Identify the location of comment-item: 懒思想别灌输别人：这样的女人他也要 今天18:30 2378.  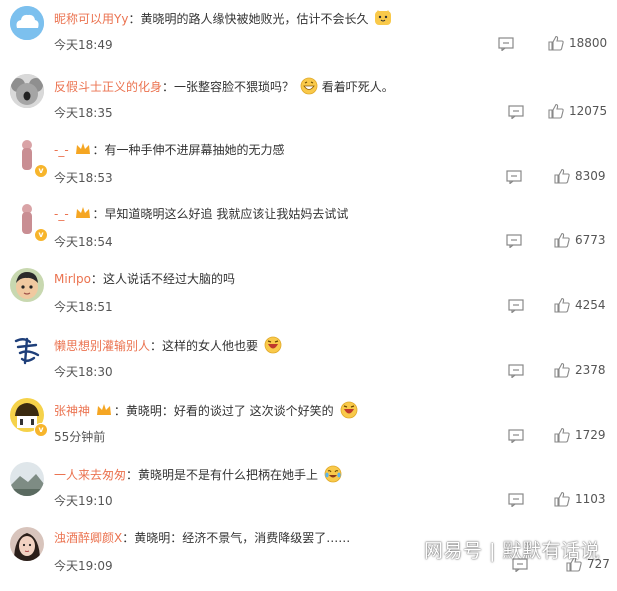
(308, 365).